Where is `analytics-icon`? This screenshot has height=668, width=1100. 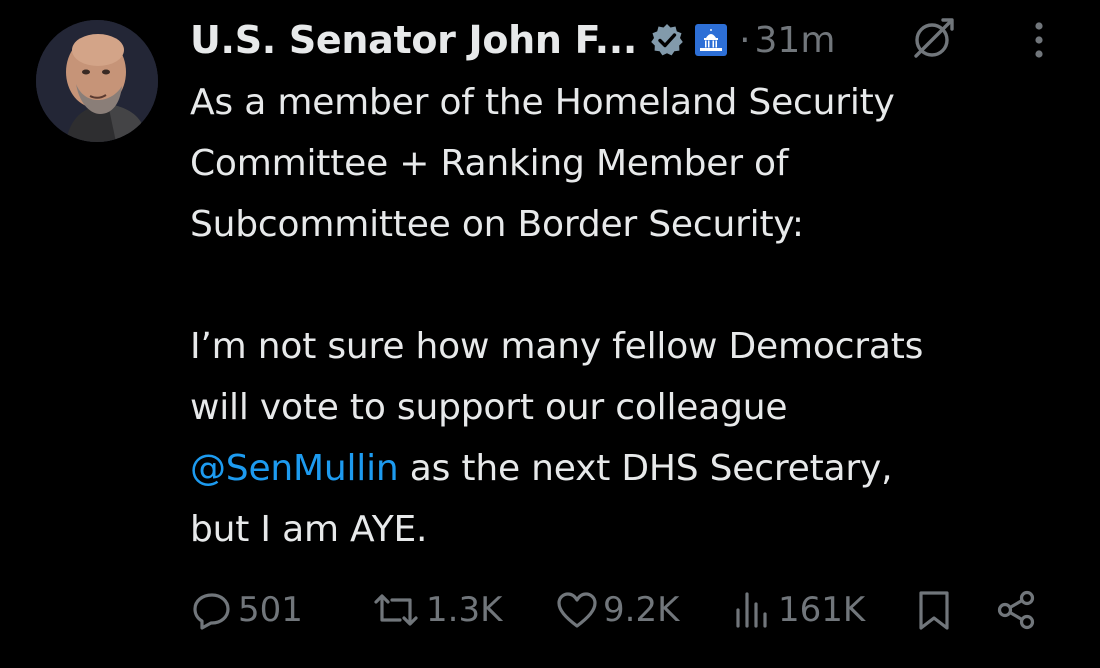
analytics-icon is located at coordinates (751, 610).